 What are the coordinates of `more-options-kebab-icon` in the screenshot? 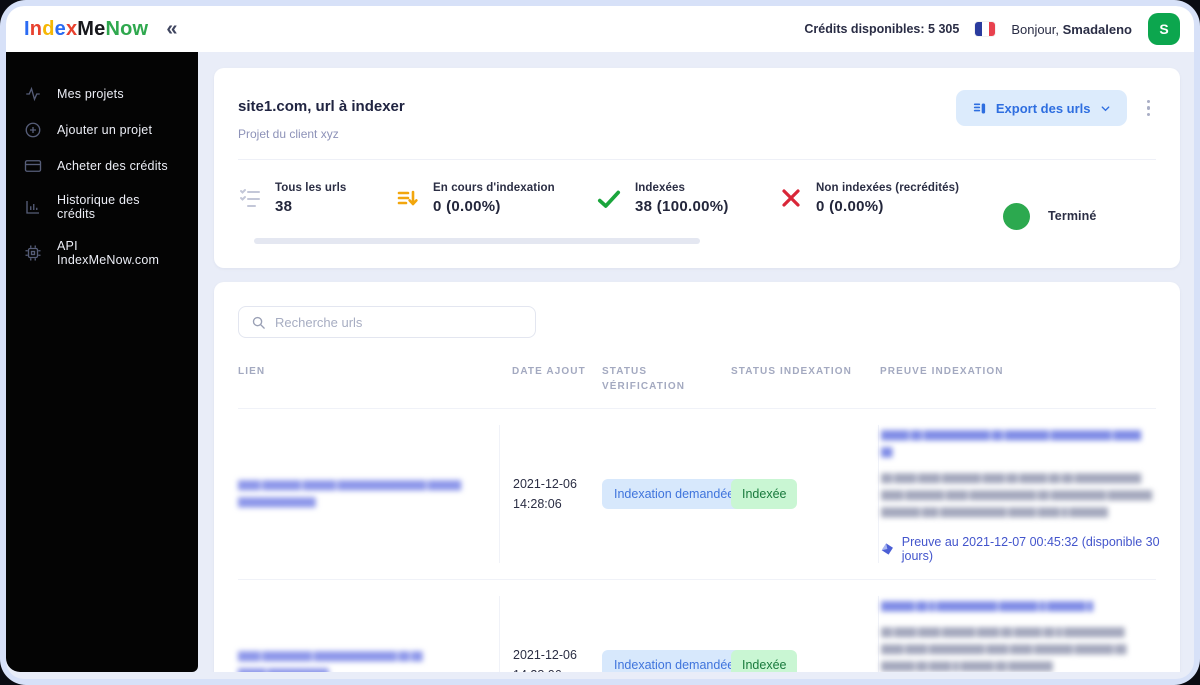 It's located at (1149, 108).